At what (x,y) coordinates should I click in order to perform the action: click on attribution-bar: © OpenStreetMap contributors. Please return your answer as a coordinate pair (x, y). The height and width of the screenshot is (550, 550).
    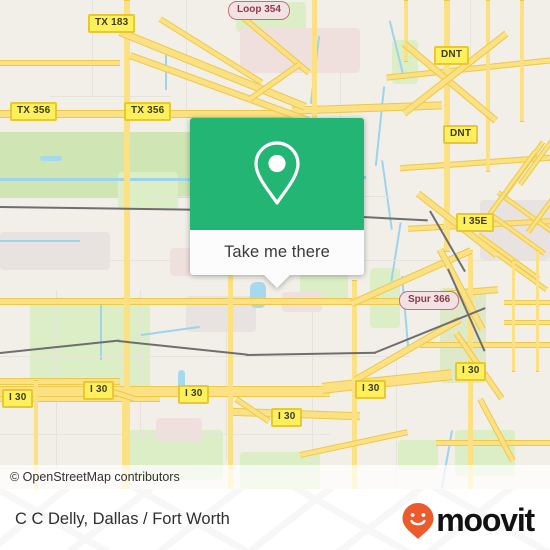
    Looking at the image, I should click on (275, 477).